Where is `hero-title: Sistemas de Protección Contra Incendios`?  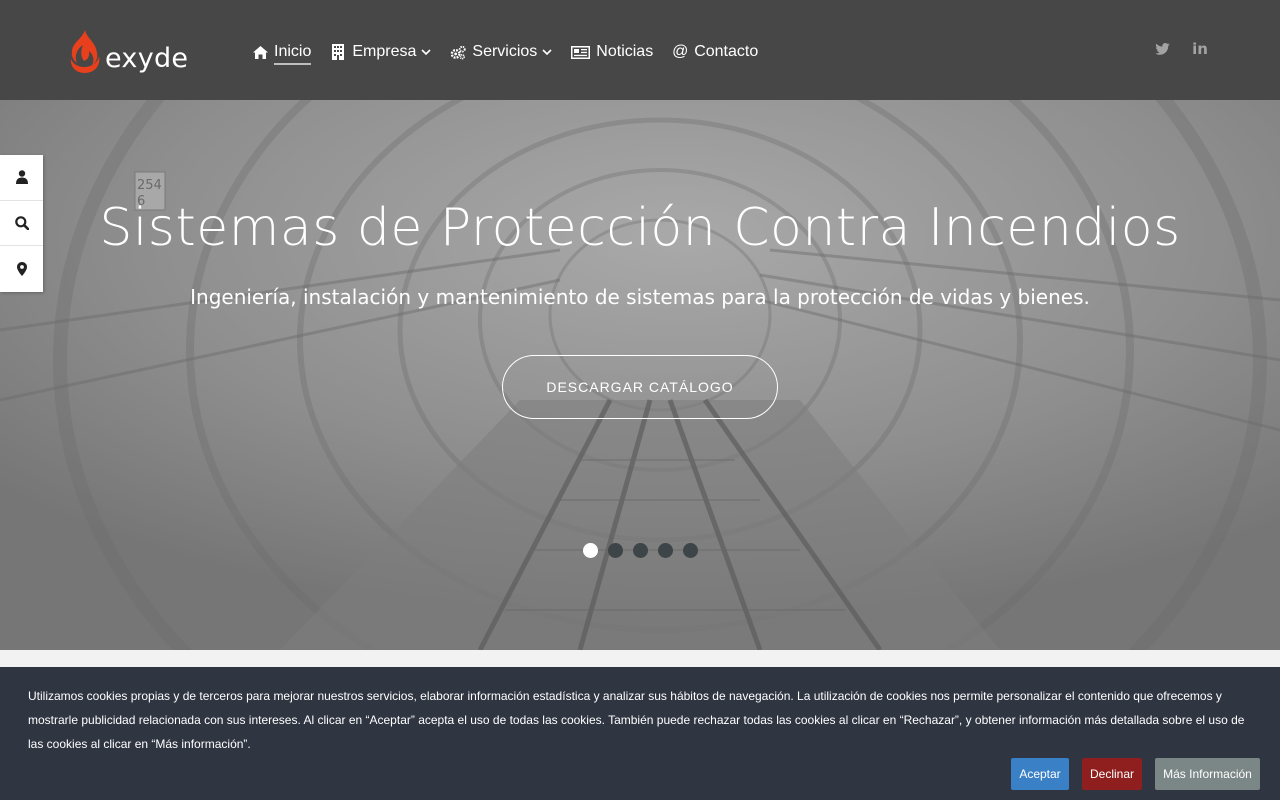
hero-title: Sistemas de Protección Contra Incendios is located at coordinates (640, 228).